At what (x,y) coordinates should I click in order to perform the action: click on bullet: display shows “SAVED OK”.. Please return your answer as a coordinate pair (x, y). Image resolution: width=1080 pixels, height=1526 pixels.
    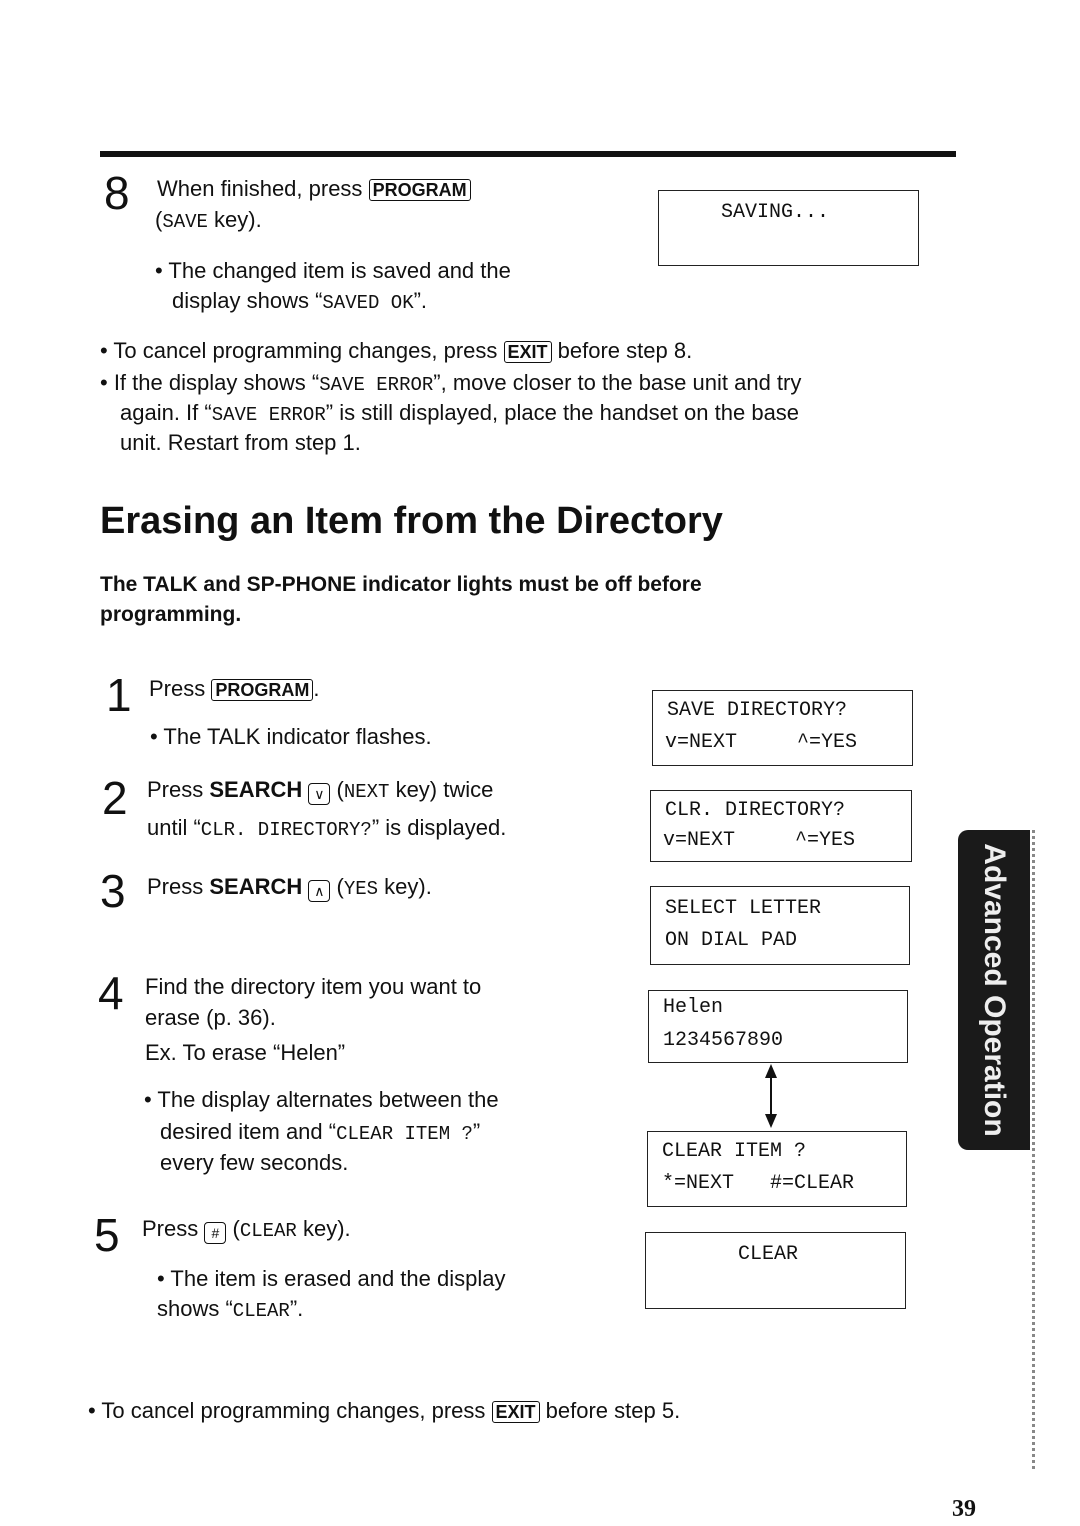
    Looking at the image, I should click on (299, 302).